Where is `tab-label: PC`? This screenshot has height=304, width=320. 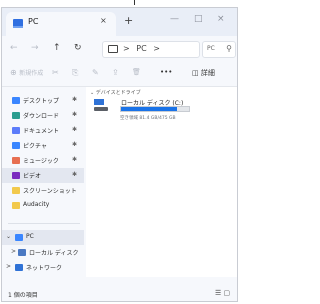
tab-label: PC is located at coordinates (33, 21).